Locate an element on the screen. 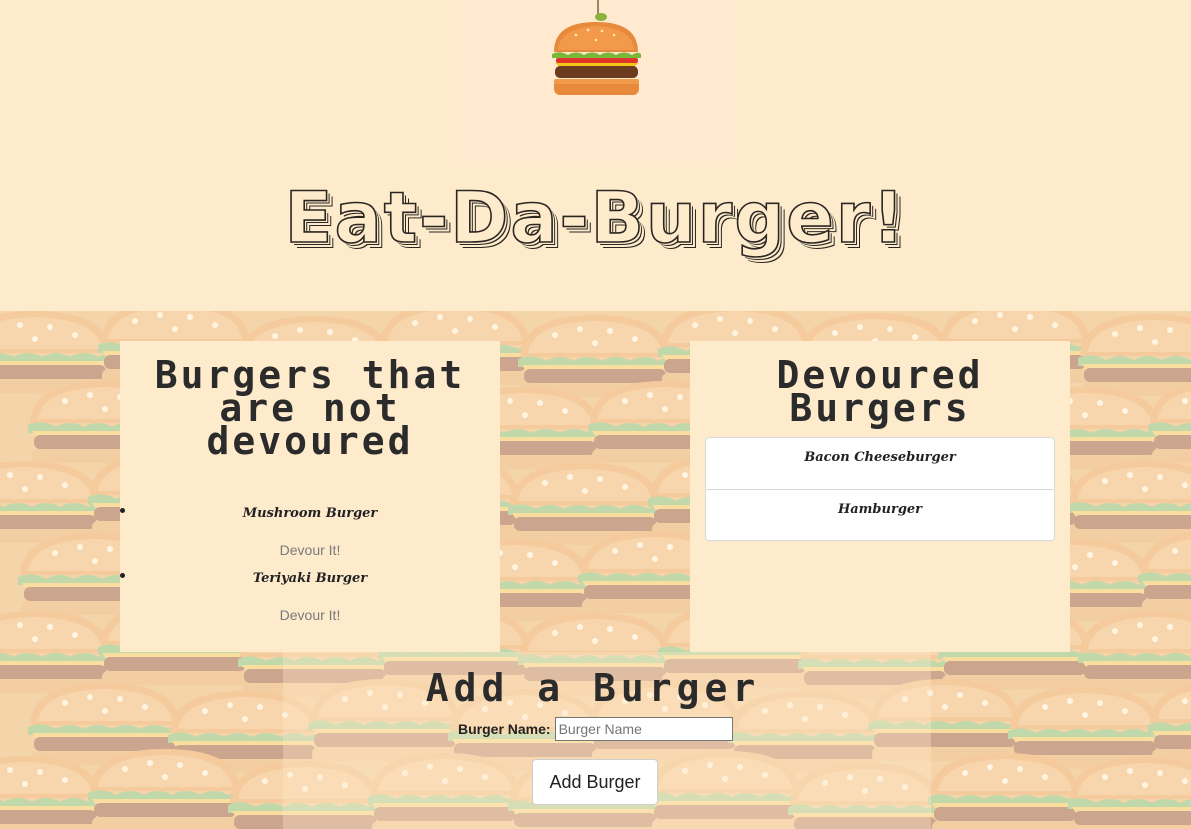 The image size is (1191, 829). burger-name: Teriyaki Burger is located at coordinates (310, 578).